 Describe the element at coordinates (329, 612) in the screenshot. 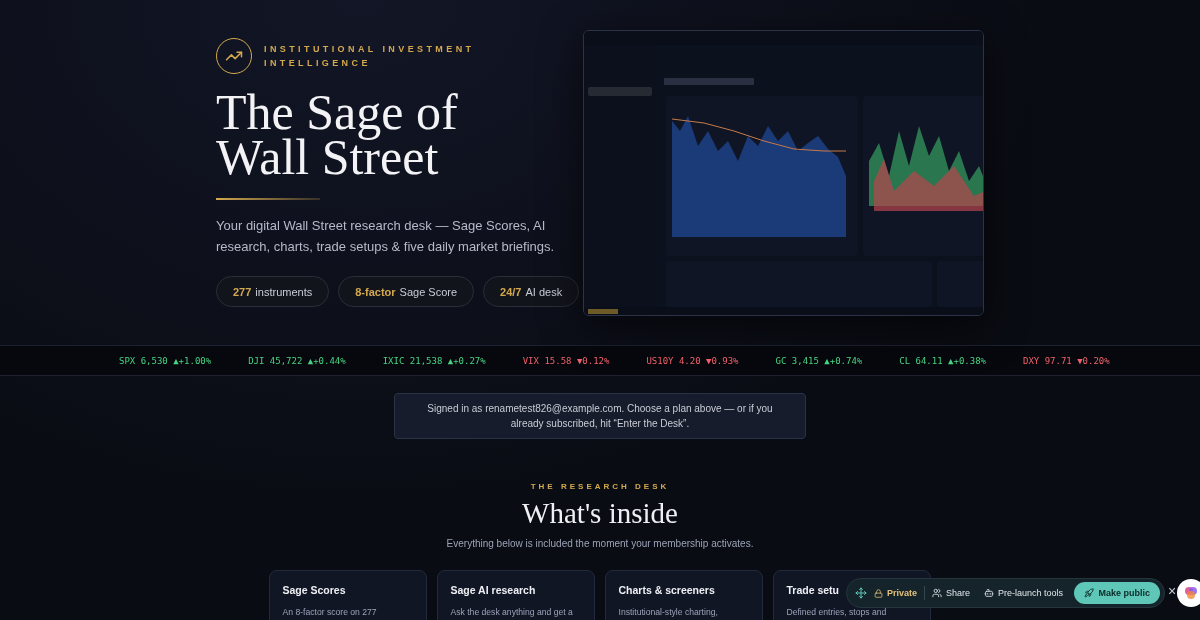

I see `card-text: An 8-factor score on 277` at that location.